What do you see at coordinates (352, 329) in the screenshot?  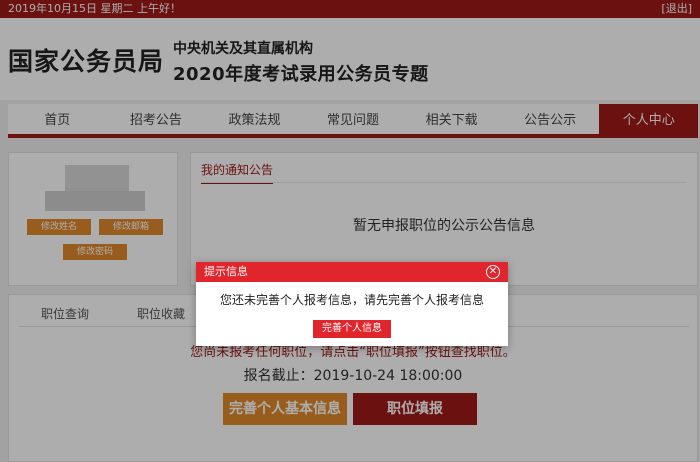 I see `complete-personal-info-button: 完善个人信息` at bounding box center [352, 329].